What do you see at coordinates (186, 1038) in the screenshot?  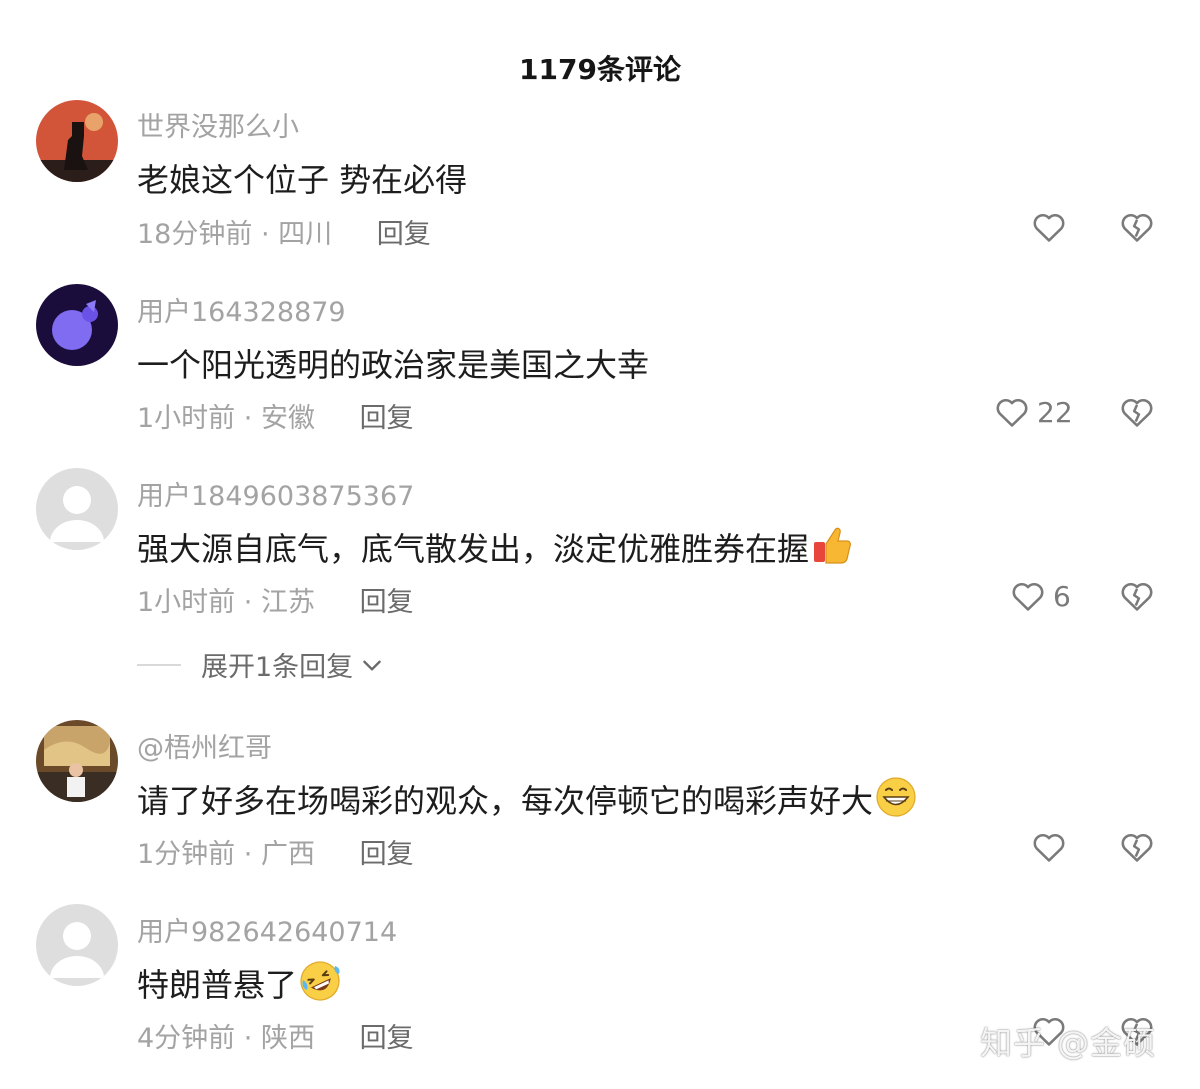 I see `comment-time: 4分钟前` at bounding box center [186, 1038].